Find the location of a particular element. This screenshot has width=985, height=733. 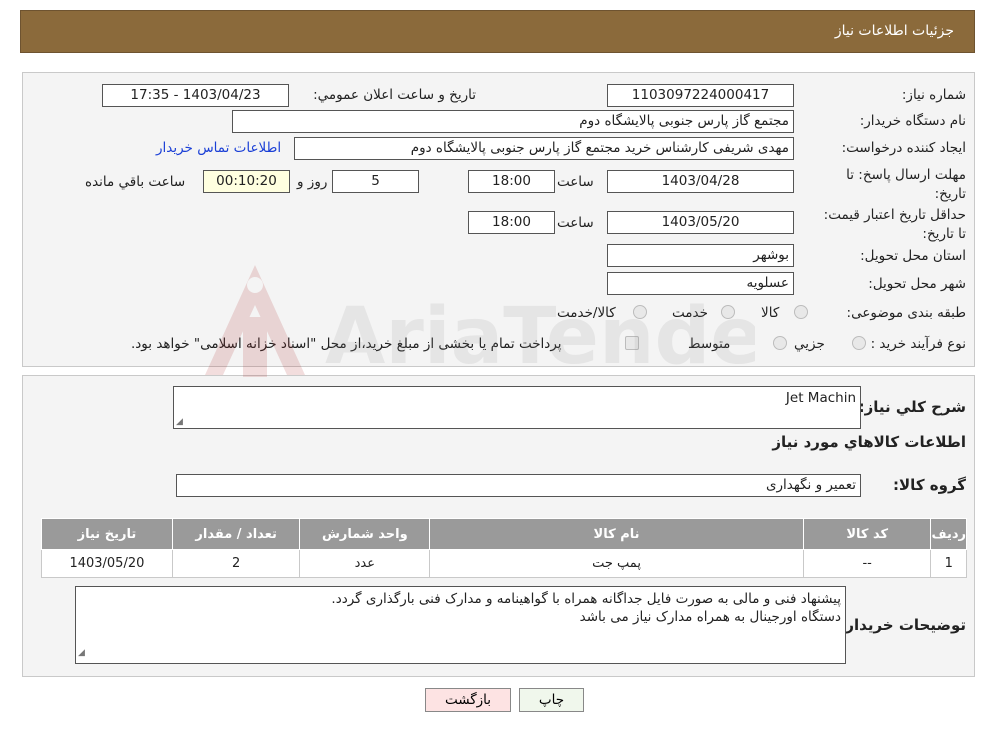

remaining-time-field: 00:10:20 is located at coordinates (246, 181).